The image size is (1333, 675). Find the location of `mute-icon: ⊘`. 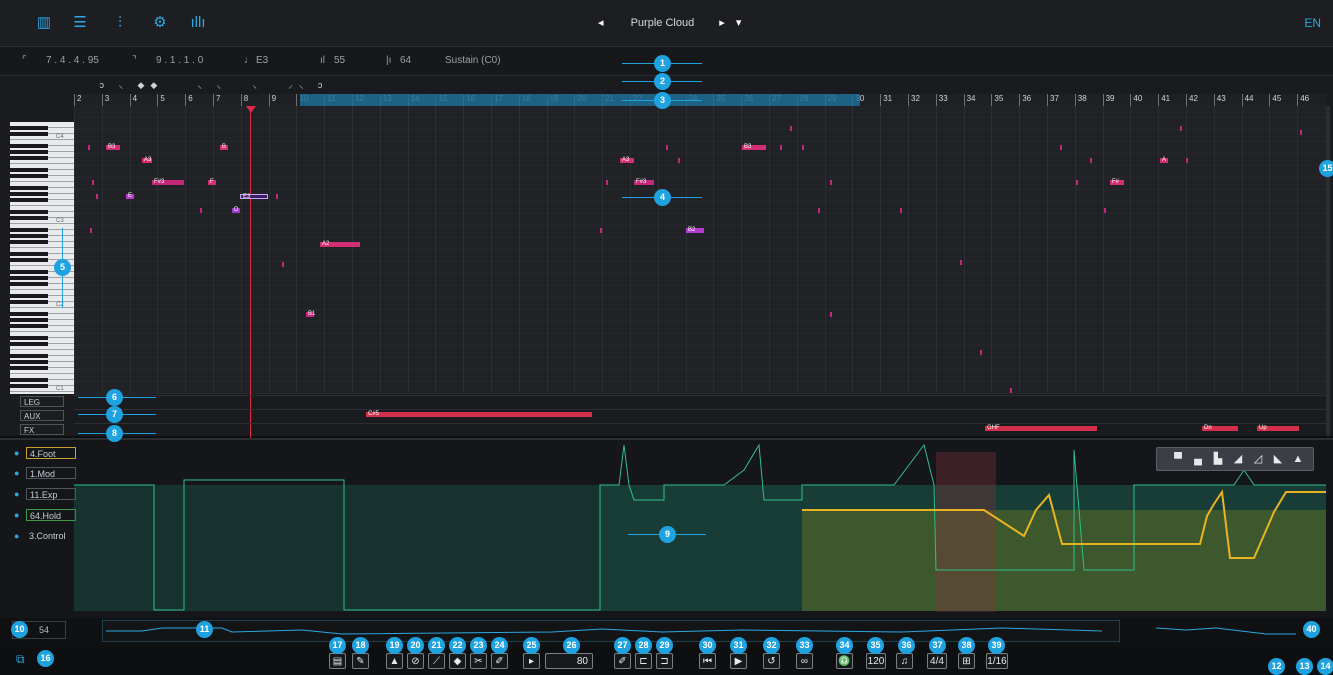

mute-icon: ⊘ is located at coordinates (415, 661).